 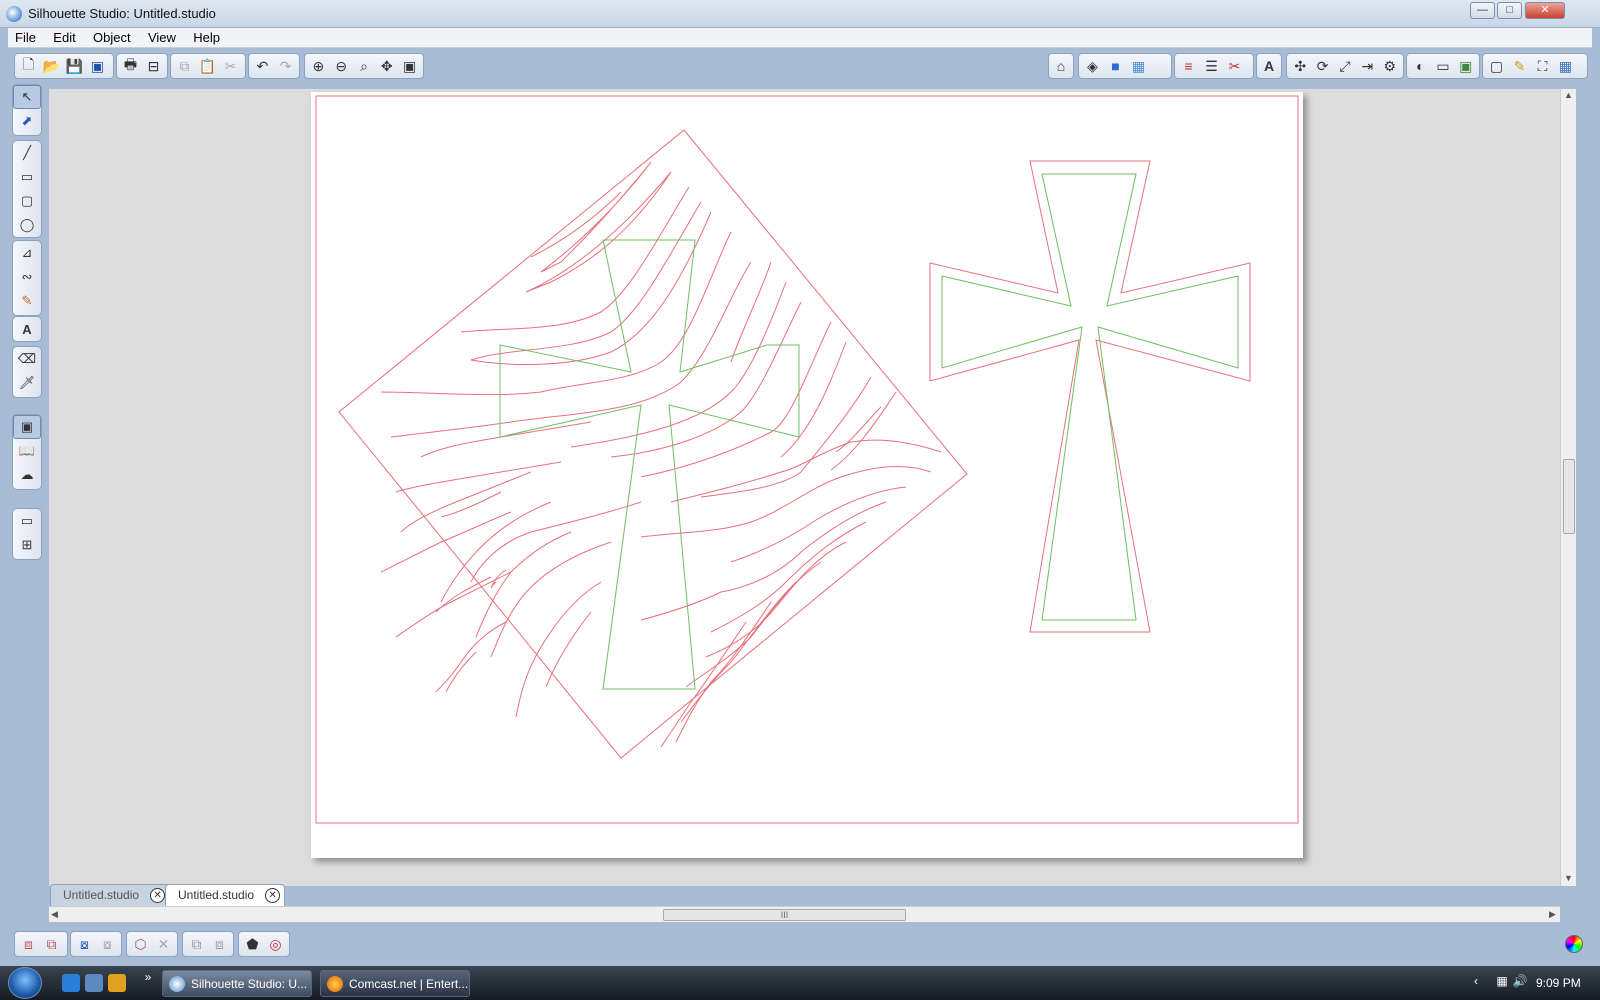 What do you see at coordinates (153, 66) in the screenshot?
I see `send-to-cutter-icon: ⊟` at bounding box center [153, 66].